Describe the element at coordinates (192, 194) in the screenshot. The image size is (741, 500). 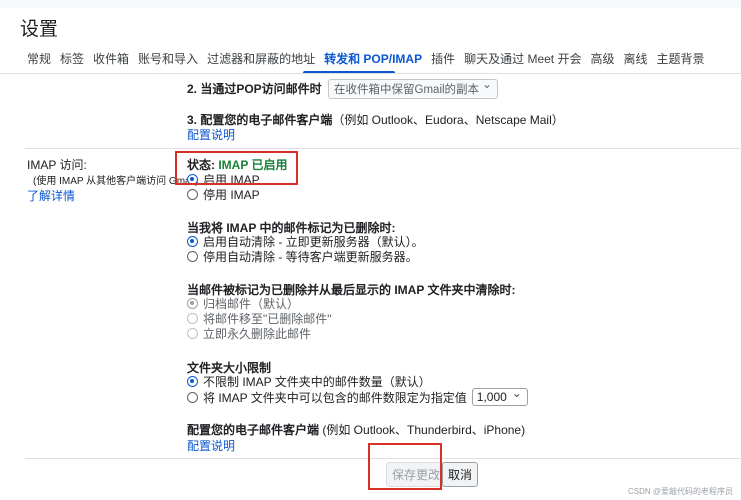
I see `imap-disable-radio` at that location.